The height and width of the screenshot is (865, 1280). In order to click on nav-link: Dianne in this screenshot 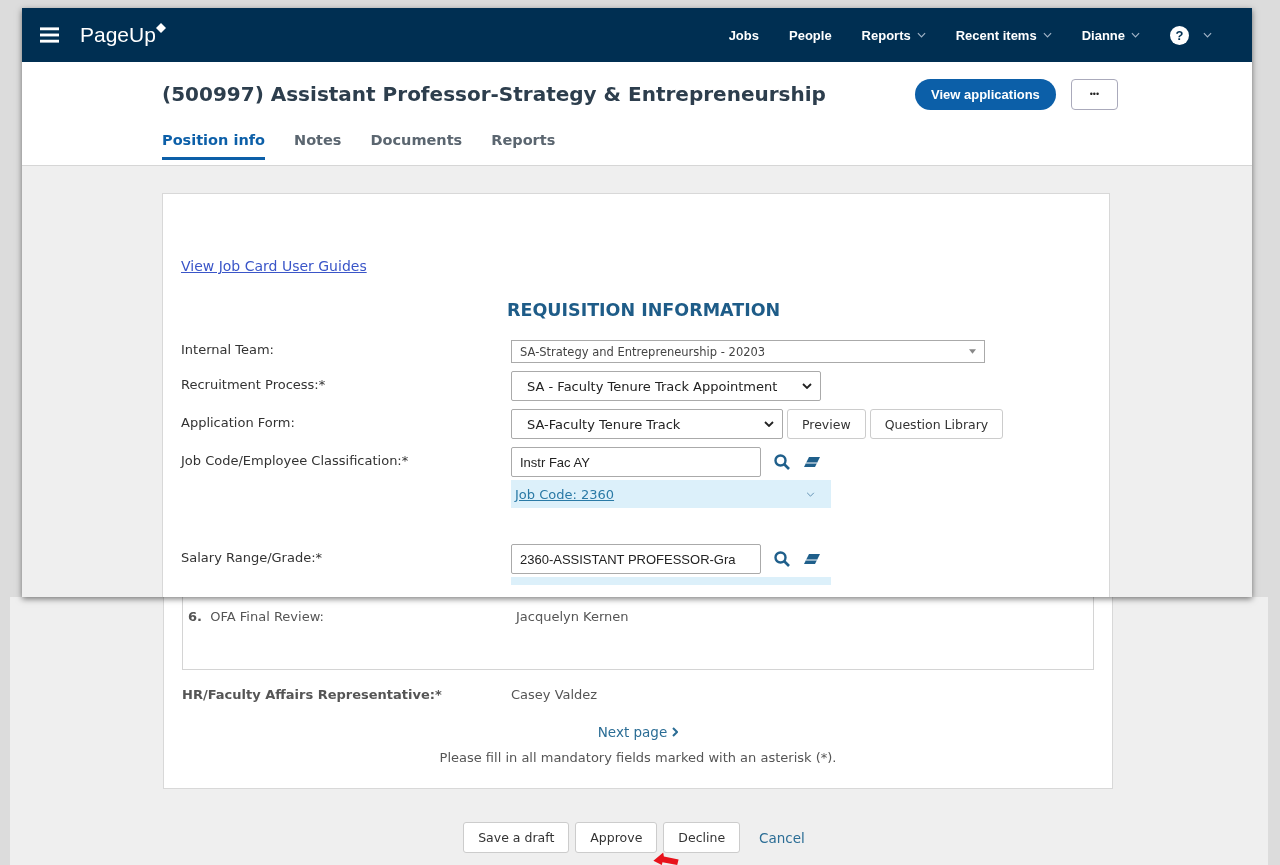, I will do `click(1110, 35)`.